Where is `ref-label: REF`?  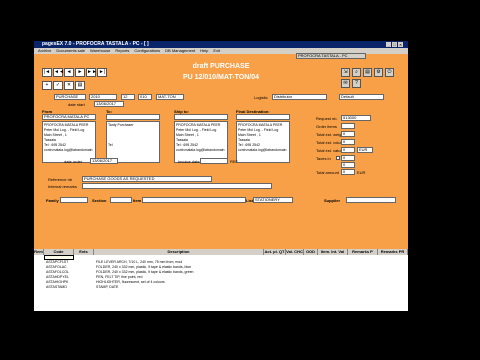 ref-label: REF is located at coordinates (234, 161).